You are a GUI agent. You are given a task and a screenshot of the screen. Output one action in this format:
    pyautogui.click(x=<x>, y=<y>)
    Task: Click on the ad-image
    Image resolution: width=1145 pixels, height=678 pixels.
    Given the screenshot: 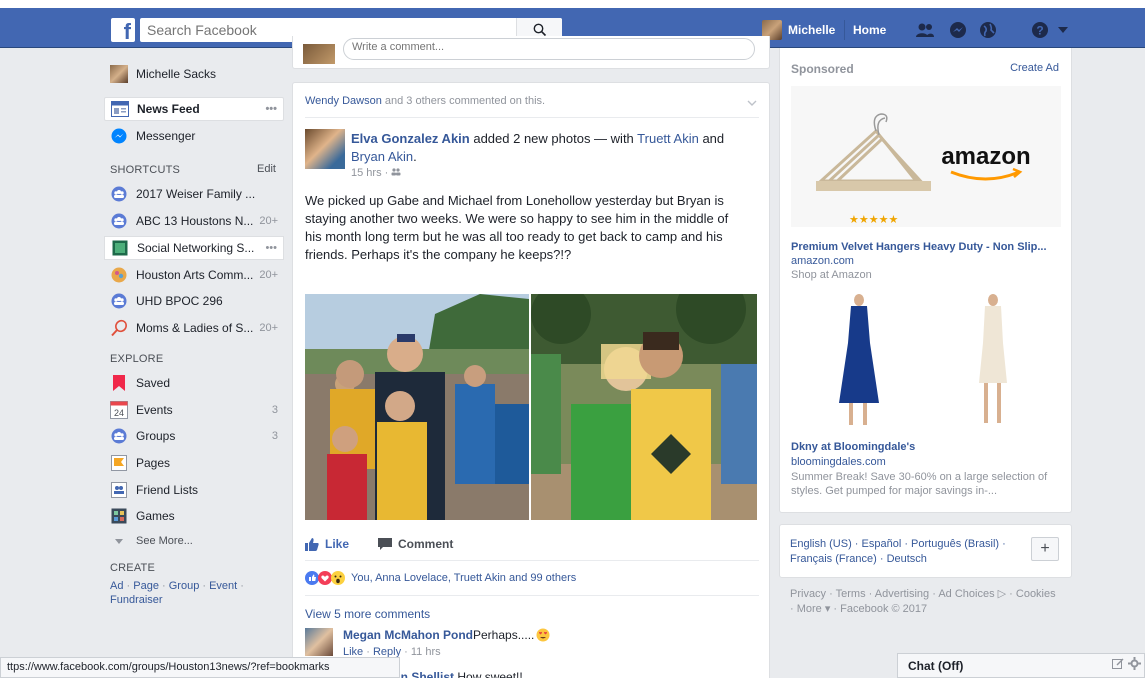 What is the action you would take?
    pyautogui.click(x=926, y=358)
    